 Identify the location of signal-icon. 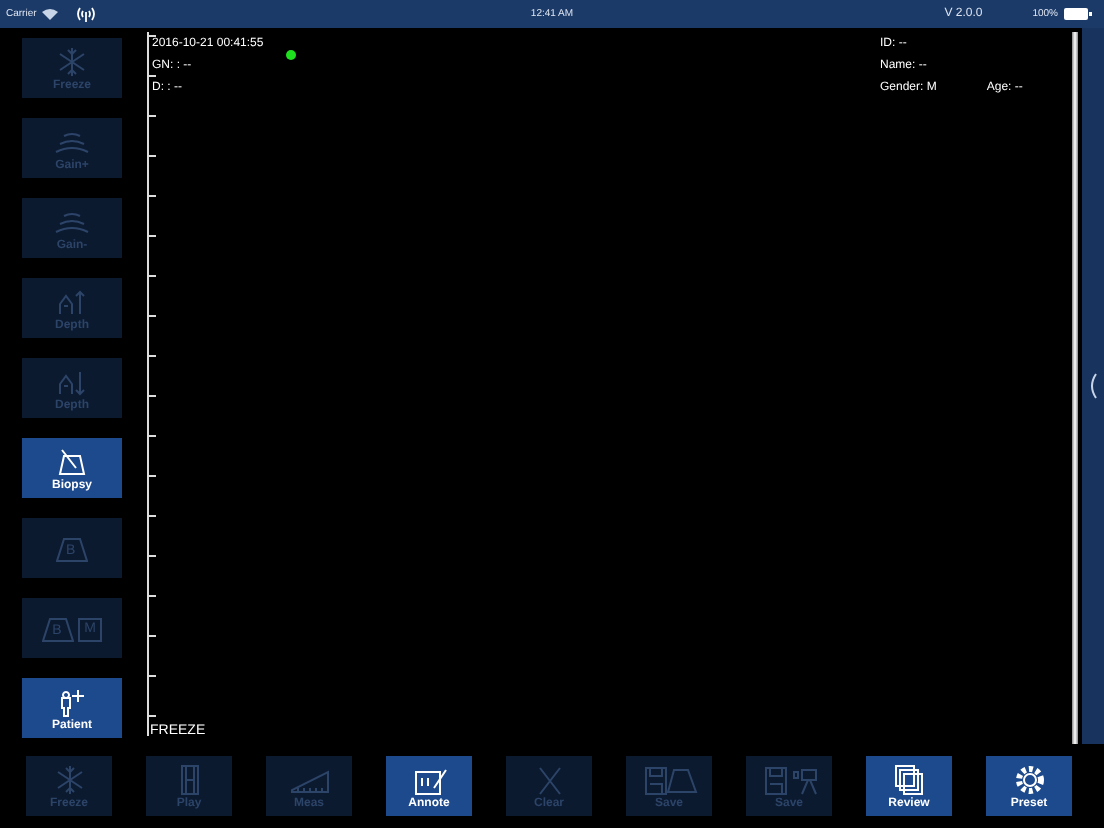
(86, 14).